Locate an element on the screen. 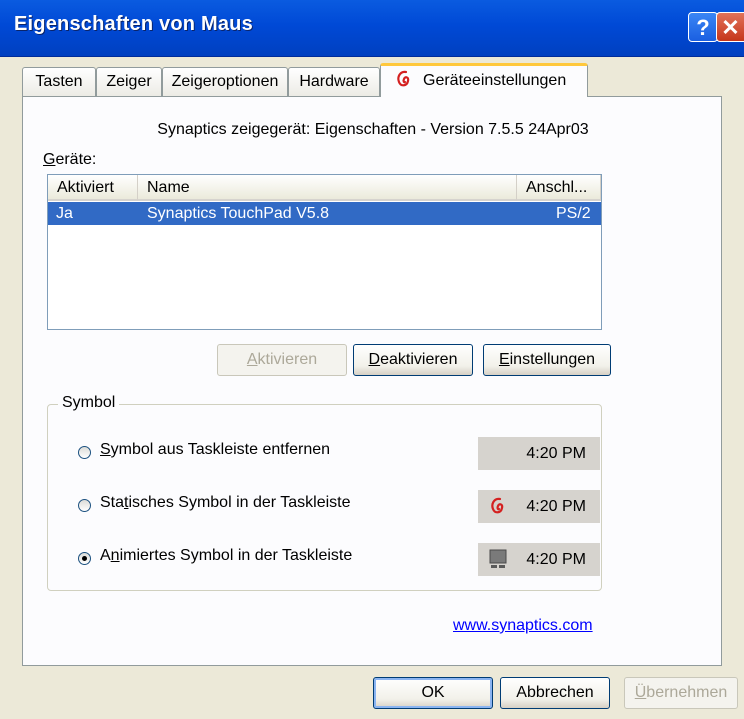 The height and width of the screenshot is (719, 744). table-row: Ja Synaptics TouchPad V5.8 PS/2 is located at coordinates (324, 213).